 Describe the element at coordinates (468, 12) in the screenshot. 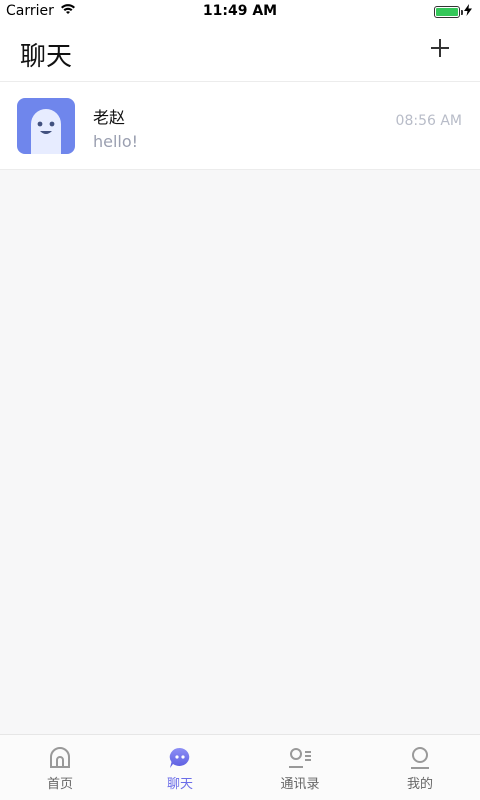

I see `charging-bolt-icon` at that location.